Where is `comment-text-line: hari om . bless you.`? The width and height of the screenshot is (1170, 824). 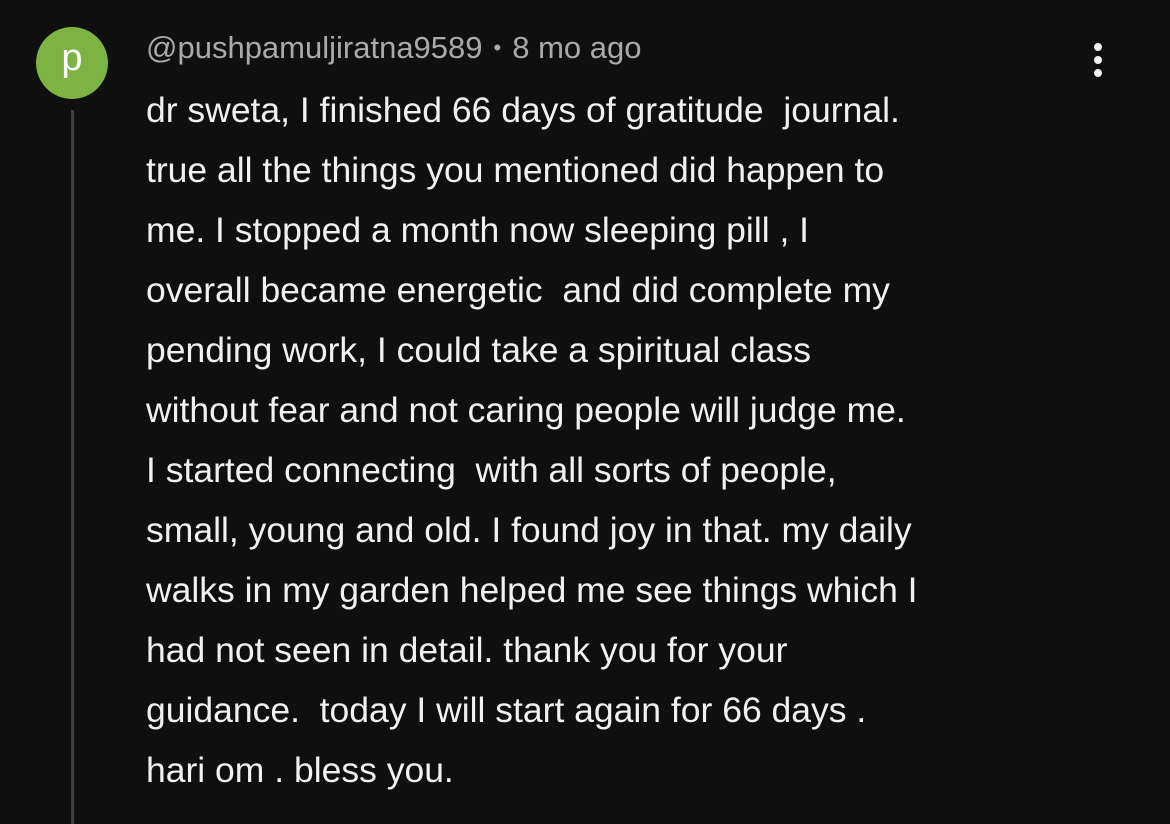
comment-text-line: hari om . bless you. is located at coordinates (300, 770).